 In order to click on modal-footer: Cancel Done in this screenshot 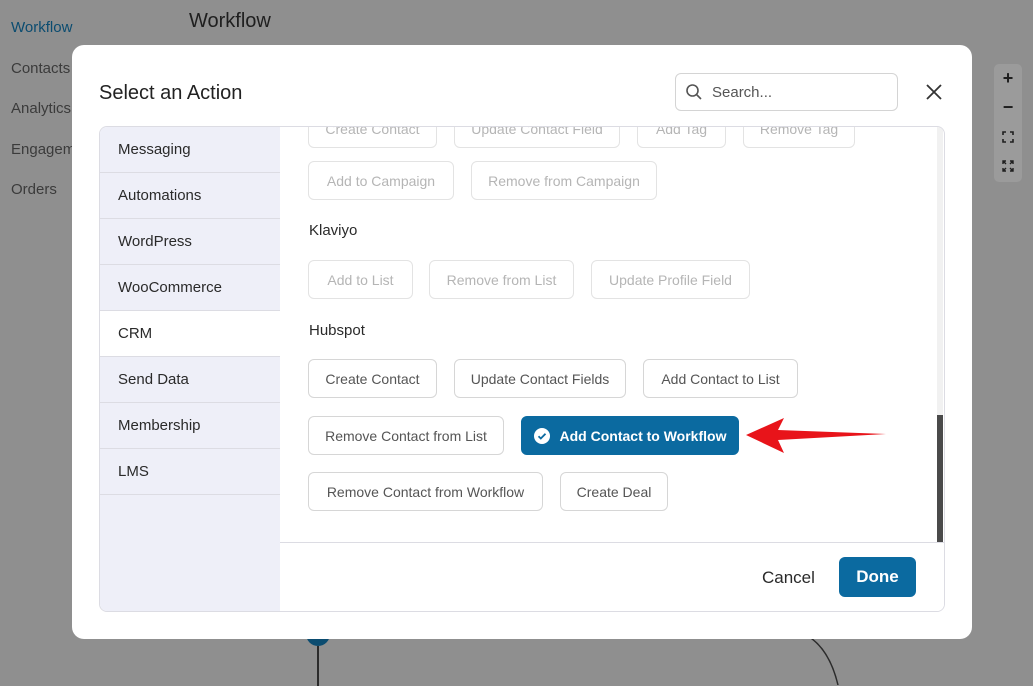, I will do `click(612, 576)`.